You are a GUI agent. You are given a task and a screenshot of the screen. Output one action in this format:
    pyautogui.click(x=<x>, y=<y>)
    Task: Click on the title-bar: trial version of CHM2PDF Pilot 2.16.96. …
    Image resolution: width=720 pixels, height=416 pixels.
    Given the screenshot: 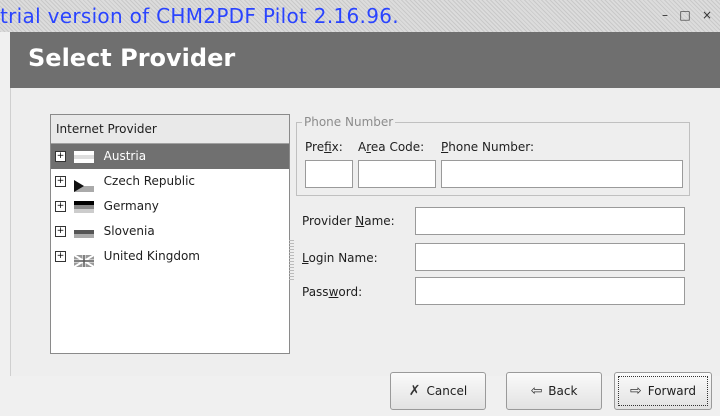 What is the action you would take?
    pyautogui.click(x=360, y=16)
    